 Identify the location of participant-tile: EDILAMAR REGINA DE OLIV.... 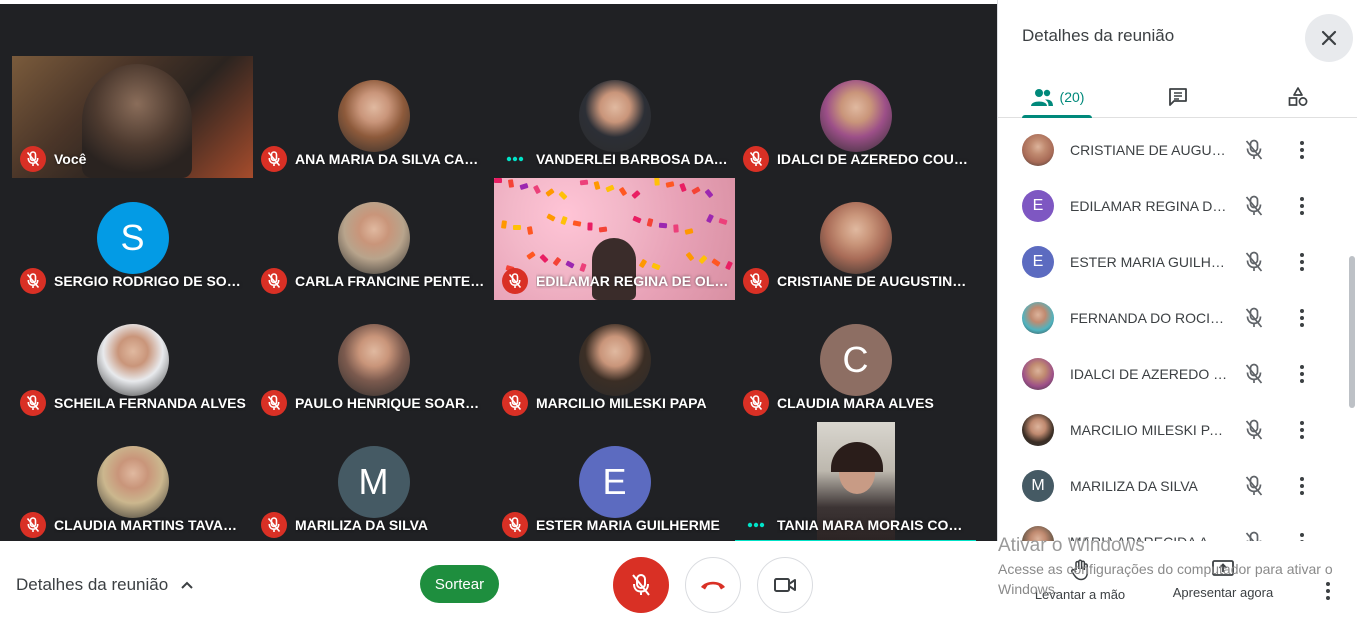
(614, 239).